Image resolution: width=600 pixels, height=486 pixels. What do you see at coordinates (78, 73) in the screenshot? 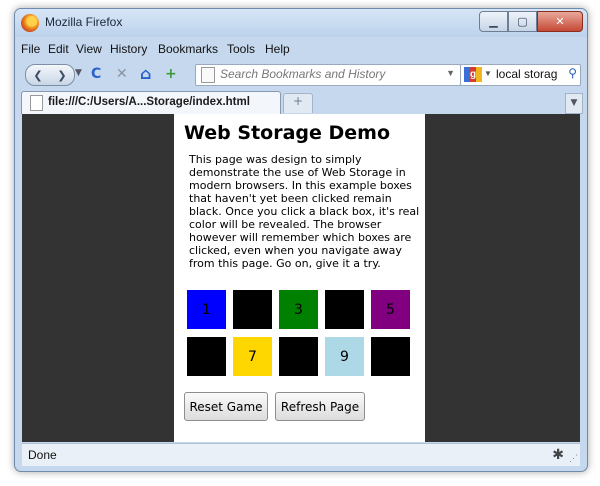
I see `history-dropdown-icon: ▼` at bounding box center [78, 73].